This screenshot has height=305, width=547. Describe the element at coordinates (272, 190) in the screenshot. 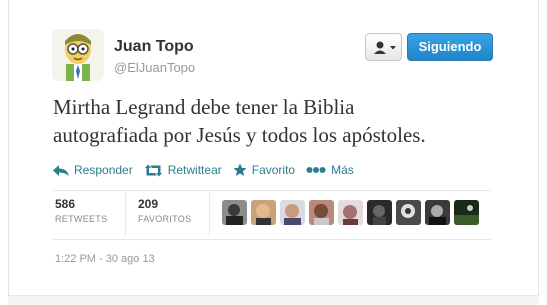

I see `stats-divider-top` at that location.